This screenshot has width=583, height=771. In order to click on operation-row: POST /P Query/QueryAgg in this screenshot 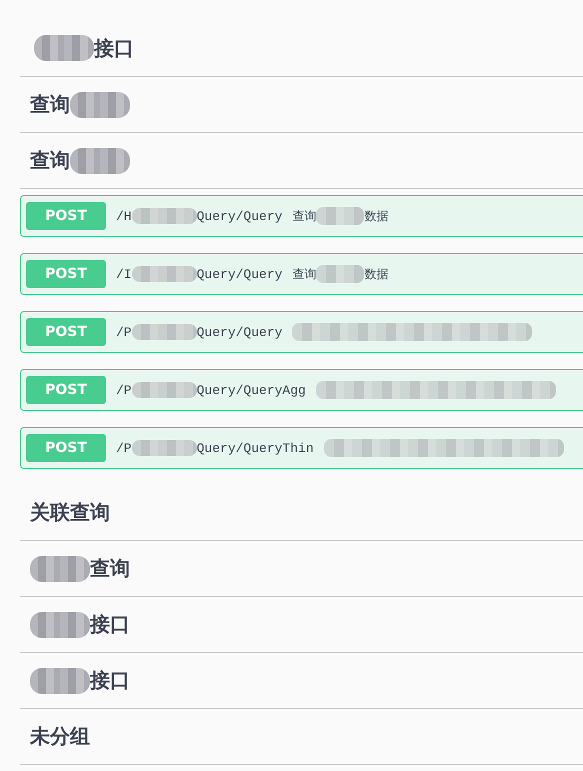, I will do `click(301, 390)`.